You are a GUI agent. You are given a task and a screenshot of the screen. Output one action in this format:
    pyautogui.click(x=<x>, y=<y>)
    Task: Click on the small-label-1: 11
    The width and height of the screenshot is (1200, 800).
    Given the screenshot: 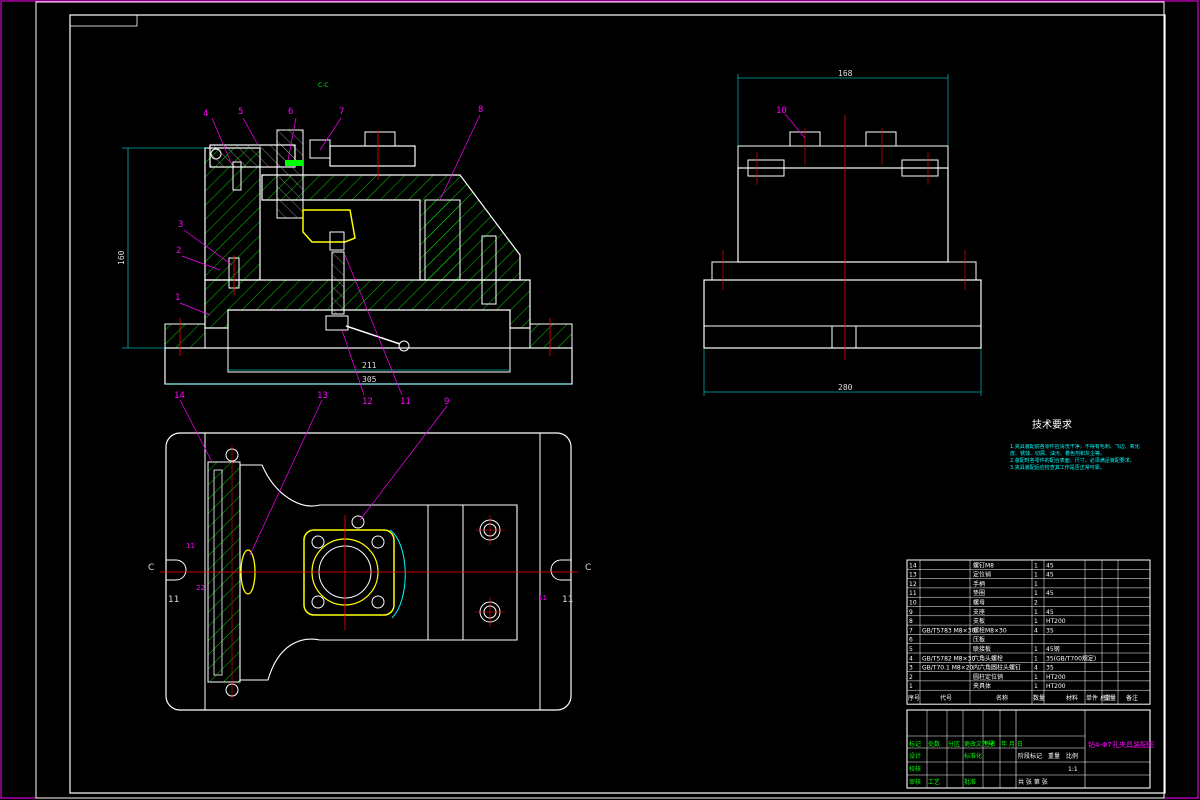 What is the action you would take?
    pyautogui.click(x=190, y=546)
    